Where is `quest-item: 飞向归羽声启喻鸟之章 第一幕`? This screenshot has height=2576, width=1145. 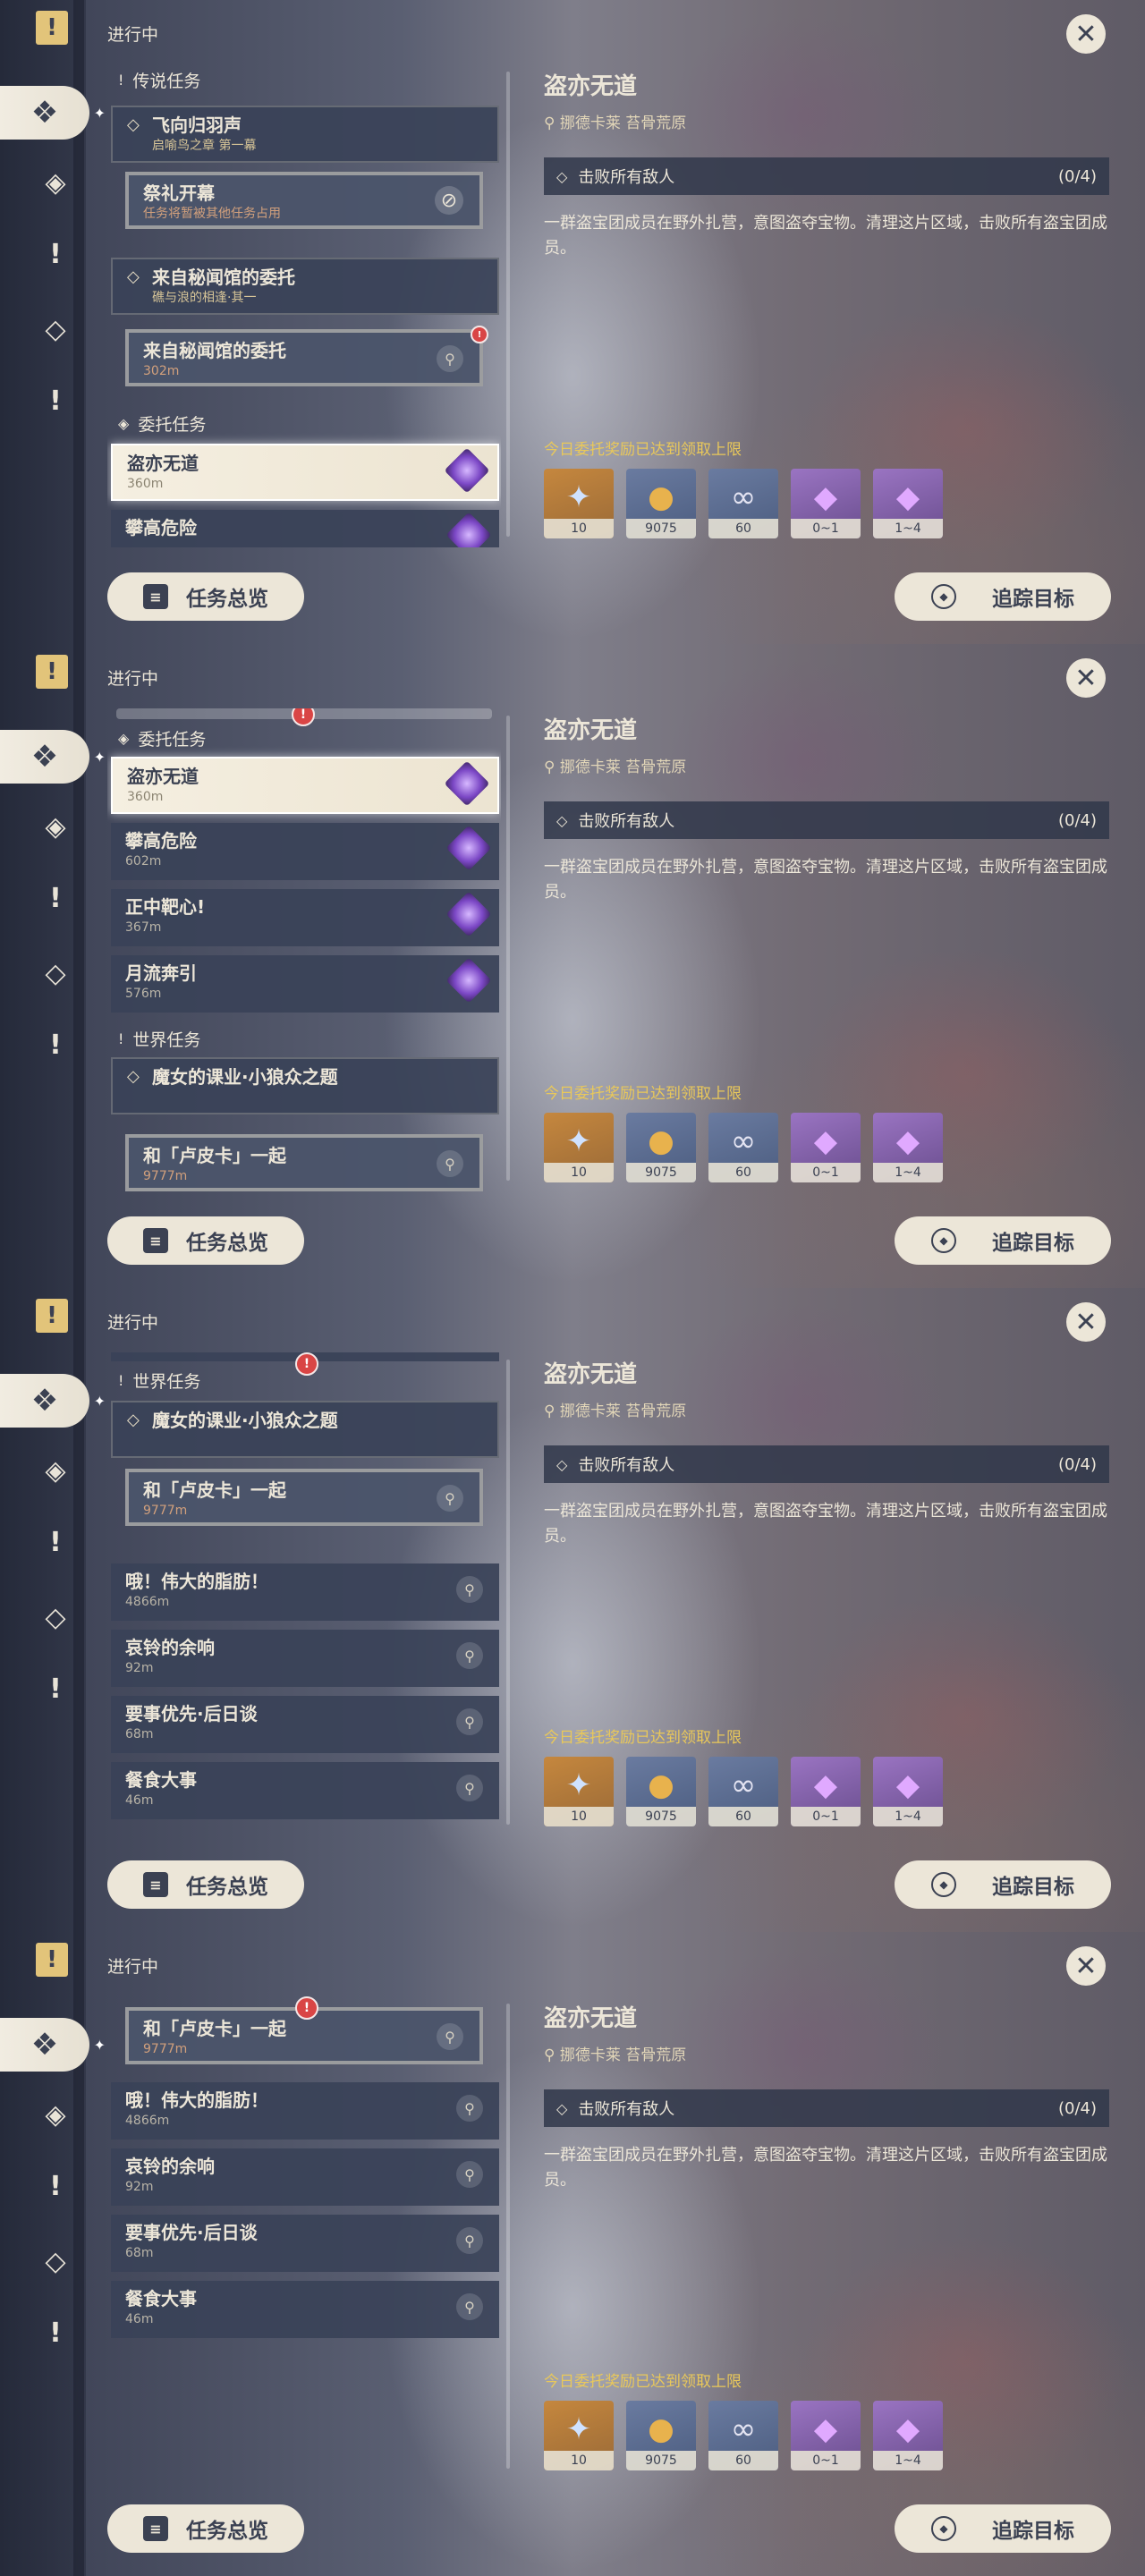 quest-item: 飞向归羽声启喻鸟之章 第一幕 is located at coordinates (305, 134).